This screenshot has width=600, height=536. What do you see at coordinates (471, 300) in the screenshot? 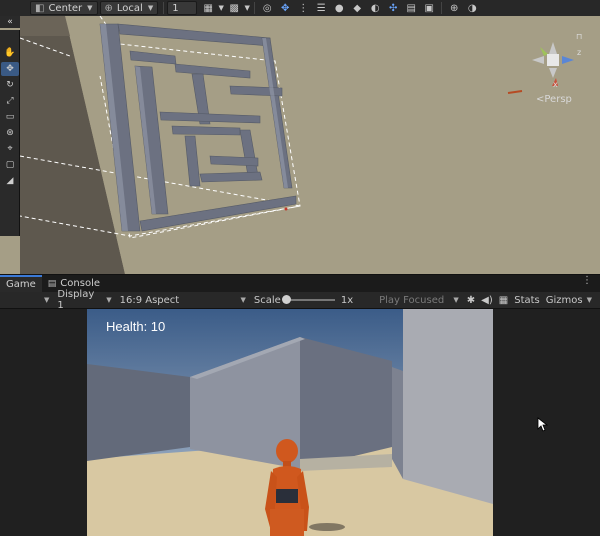
I see `bug-icon: ✱` at bounding box center [471, 300].